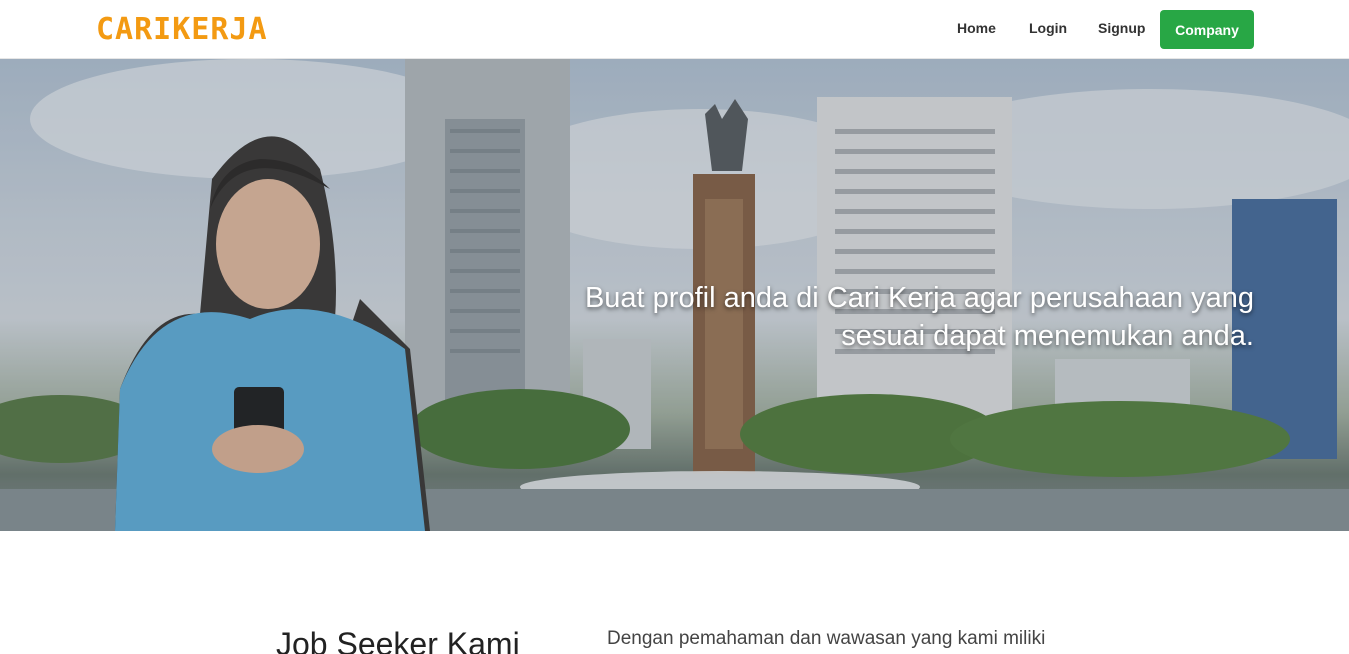 The height and width of the screenshot is (654, 1349). What do you see at coordinates (1048, 28) in the screenshot?
I see `nav-link-login: Login` at bounding box center [1048, 28].